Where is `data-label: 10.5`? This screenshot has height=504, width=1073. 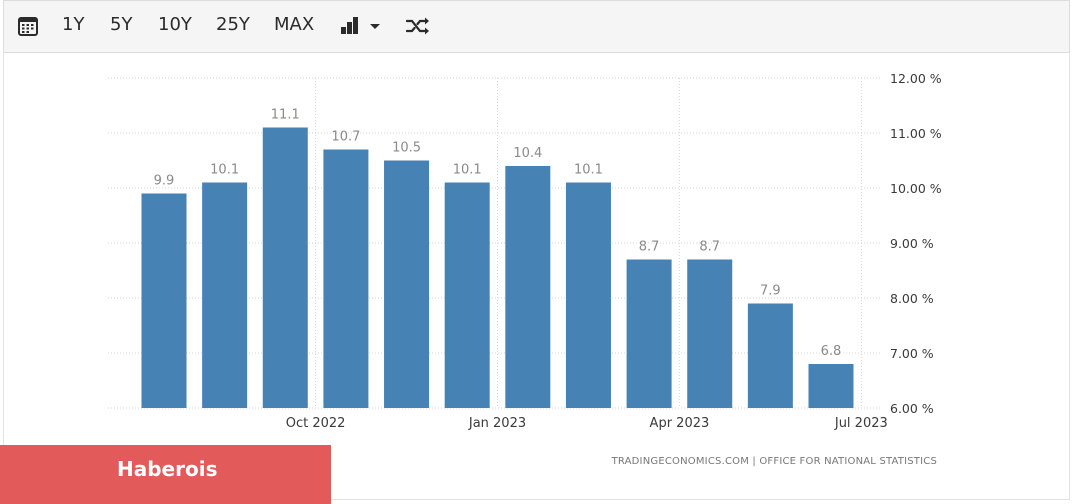
data-label: 10.5 is located at coordinates (406, 148).